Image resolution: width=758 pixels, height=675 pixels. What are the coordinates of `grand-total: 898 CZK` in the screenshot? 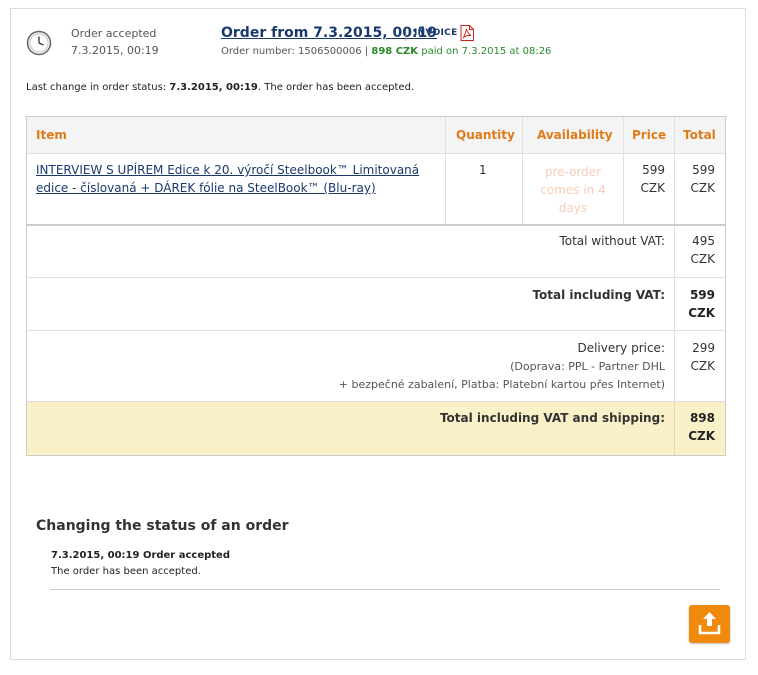 It's located at (695, 427).